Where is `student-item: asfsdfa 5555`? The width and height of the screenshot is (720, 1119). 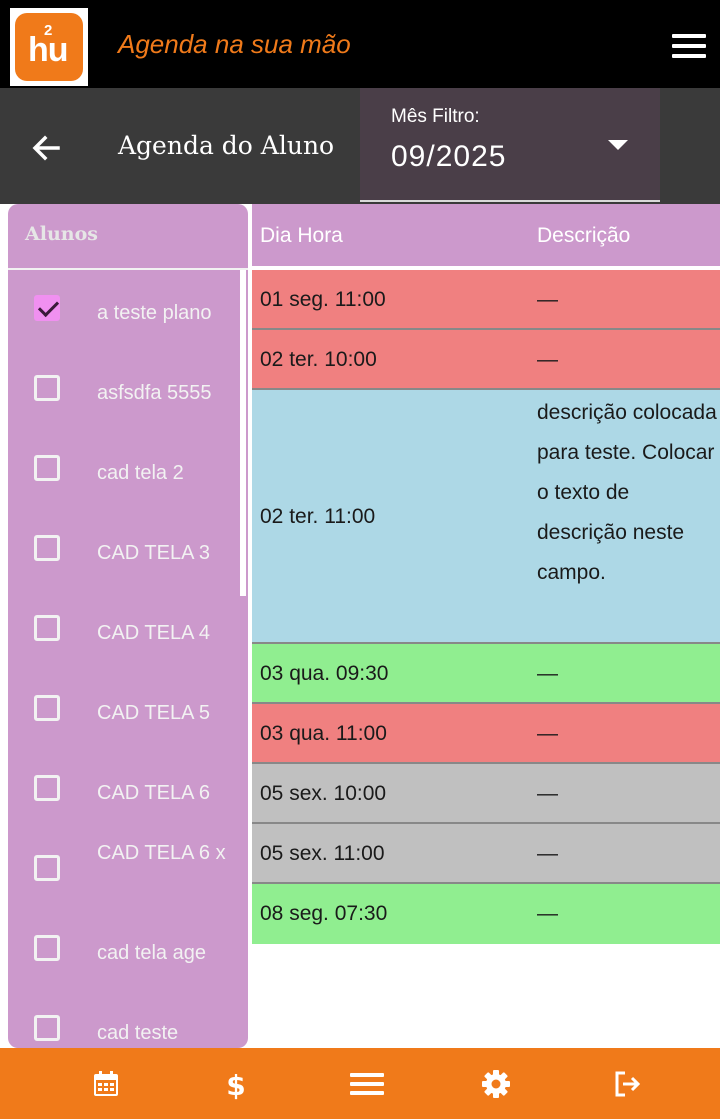 student-item: asfsdfa 5555 is located at coordinates (124, 390).